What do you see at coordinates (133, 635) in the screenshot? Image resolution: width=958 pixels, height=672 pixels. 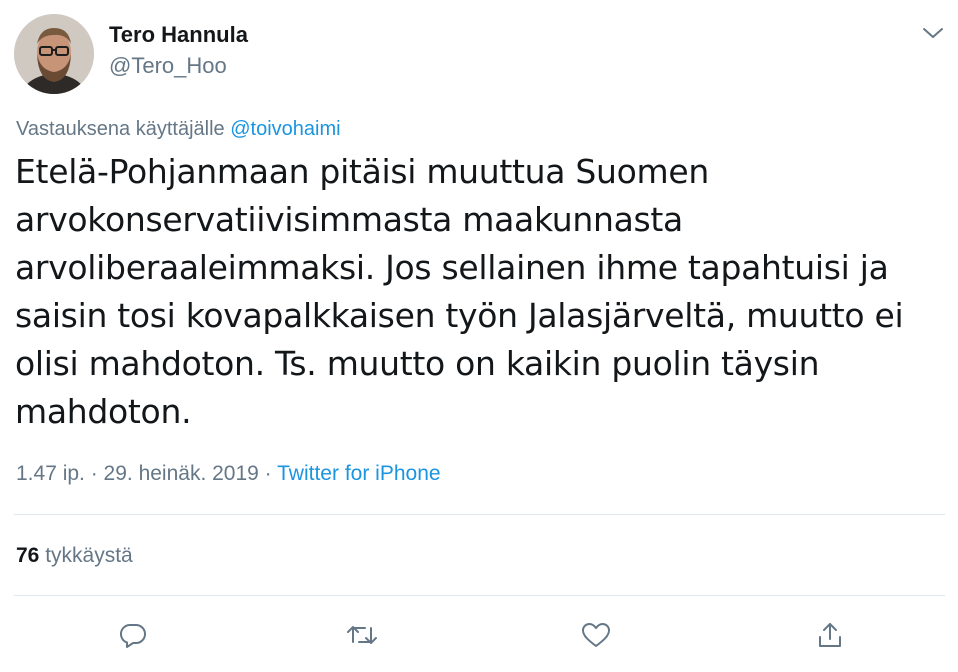 I see `reply-icon` at bounding box center [133, 635].